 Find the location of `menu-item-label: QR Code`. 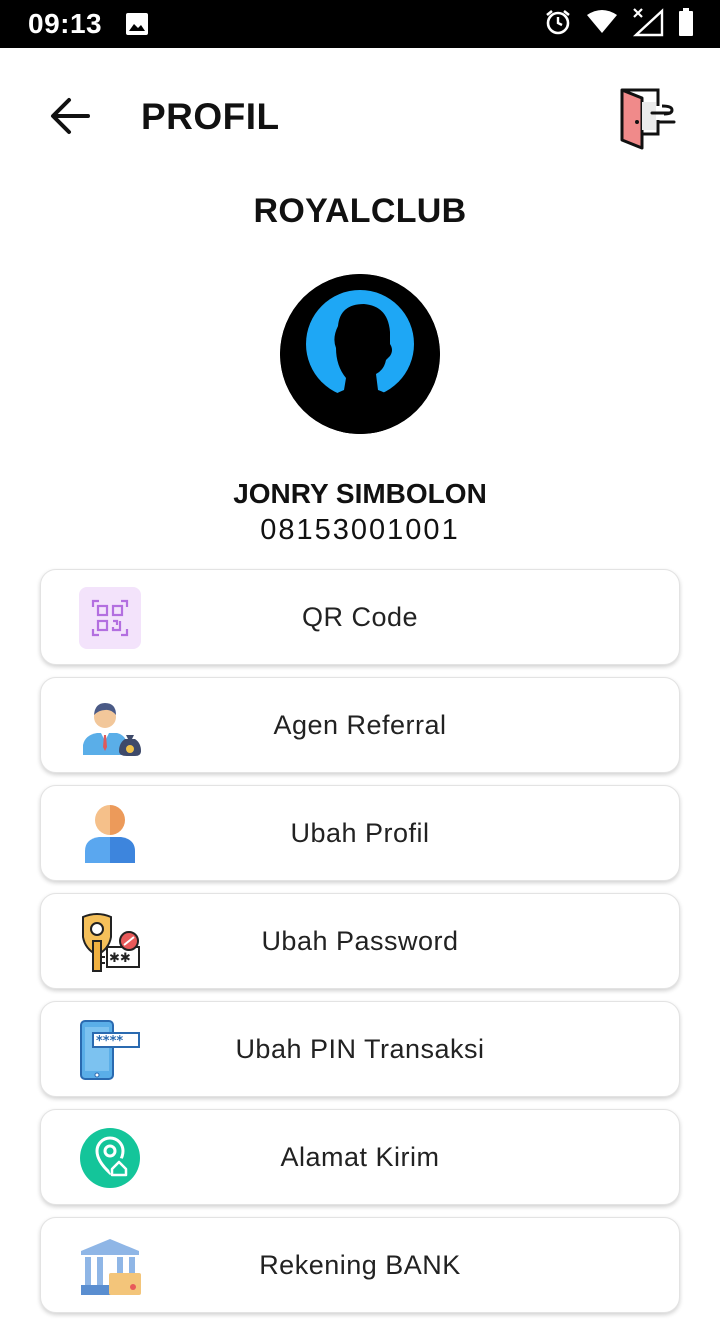

menu-item-label: QR Code is located at coordinates (360, 617).